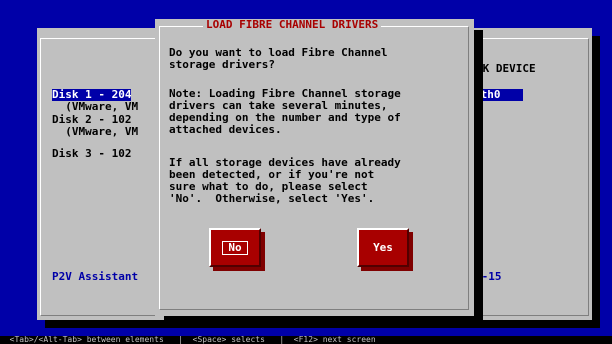  I want to click on disk-3-item: Disk 3 - 102, so click(91, 154).